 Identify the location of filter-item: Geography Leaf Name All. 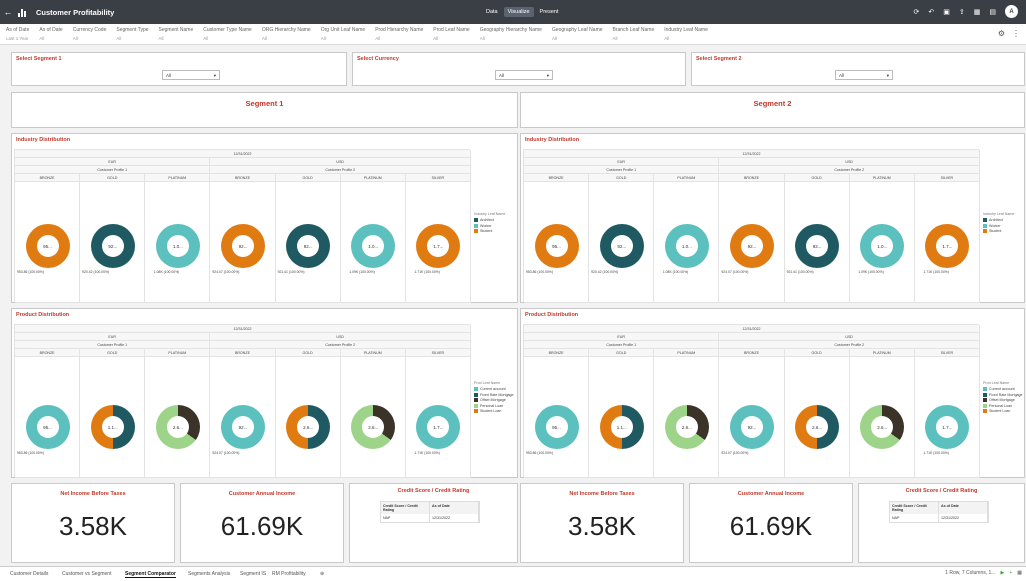
(576, 34).